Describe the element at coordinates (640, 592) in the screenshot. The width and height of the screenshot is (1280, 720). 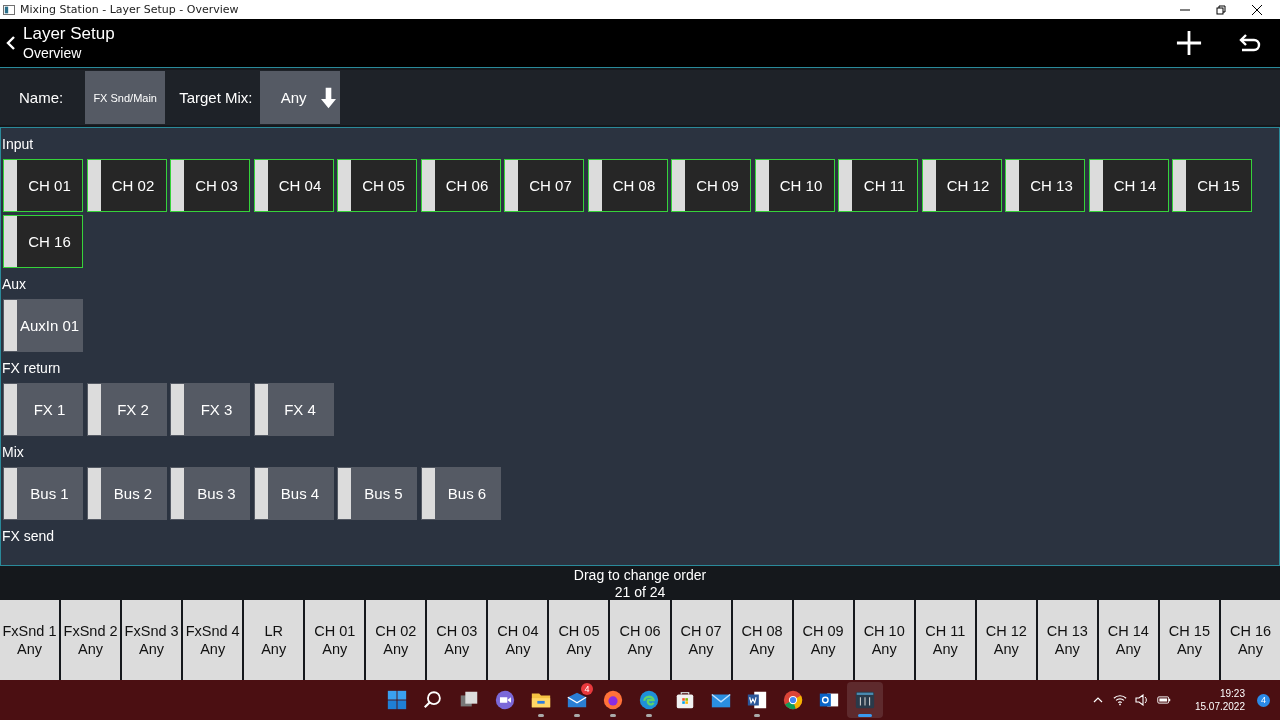
I see `order-count: 21 of 24` at that location.